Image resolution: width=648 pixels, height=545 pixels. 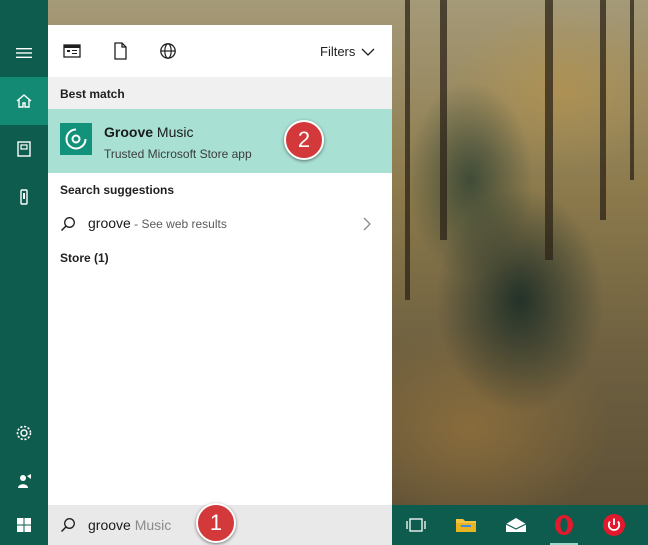 I want to click on suggestion-text: groove - See web results, so click(x=157, y=223).